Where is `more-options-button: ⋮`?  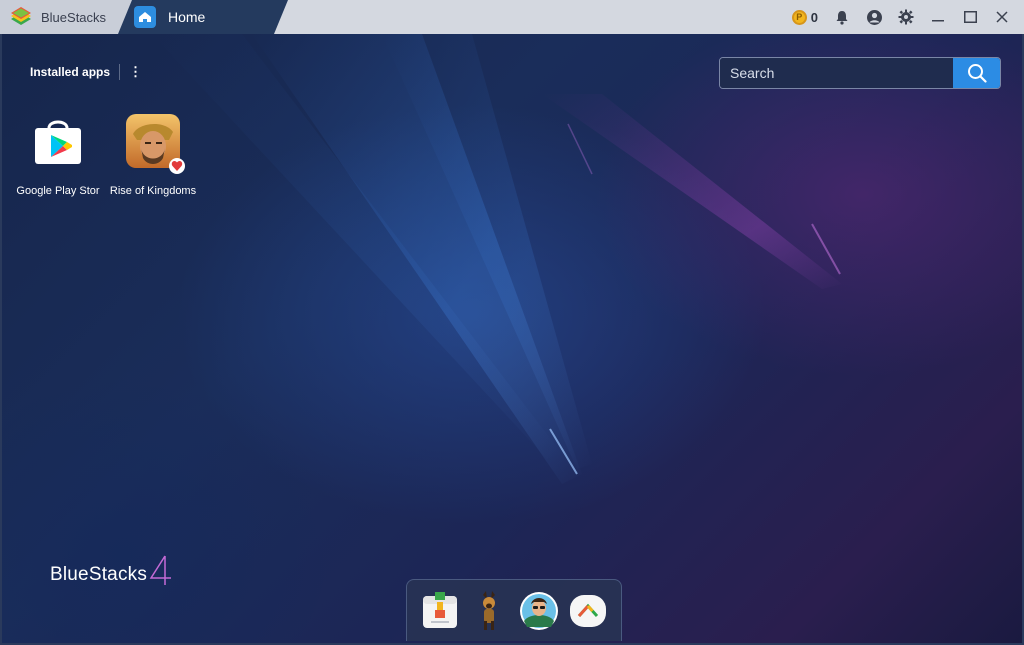 more-options-button: ⋮ is located at coordinates (135, 72).